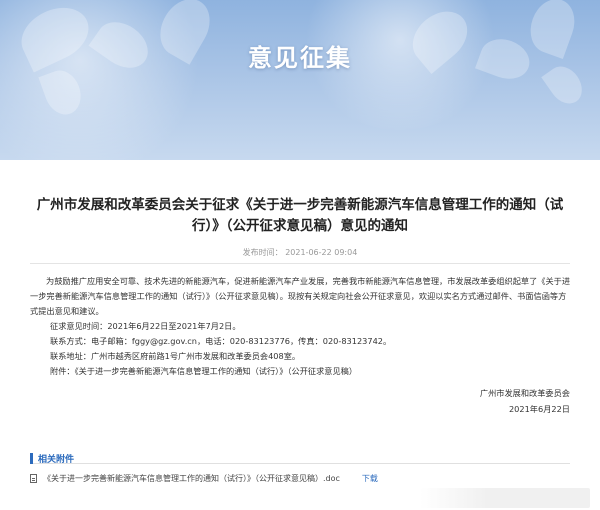 This screenshot has height=510, width=600. What do you see at coordinates (191, 478) in the screenshot?
I see `attachment-filename: 《关于进一步完善新能源汽车信息管理工作的通知（试行）》（公开征求意见稿）.doc` at bounding box center [191, 478].